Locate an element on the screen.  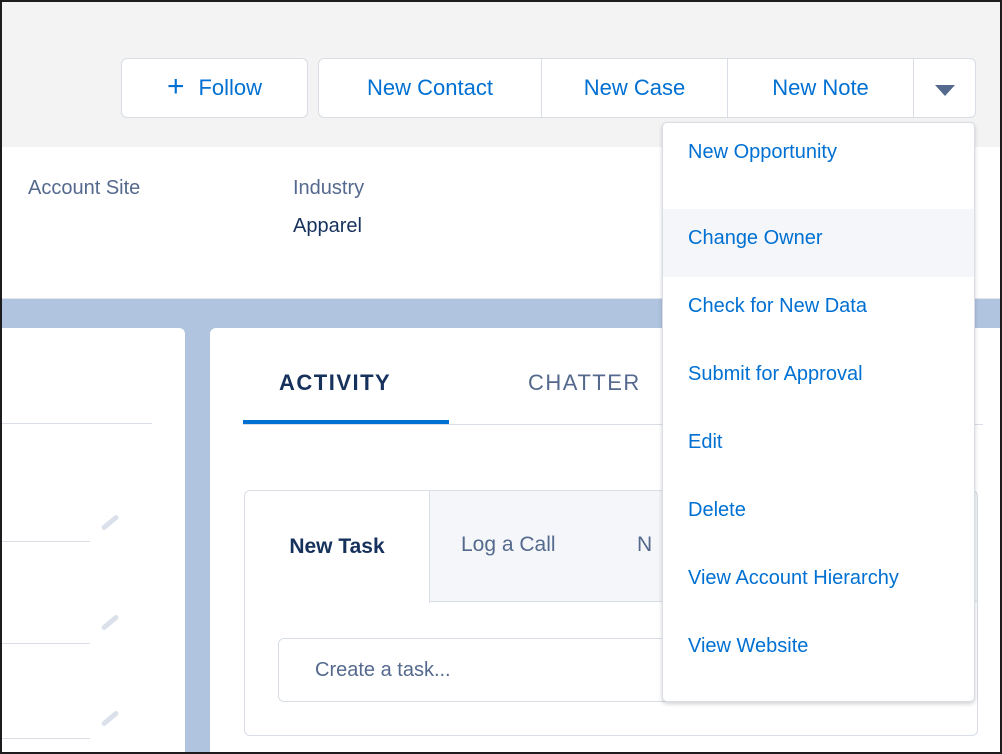
new-contact-button: New Contact is located at coordinates (430, 88).